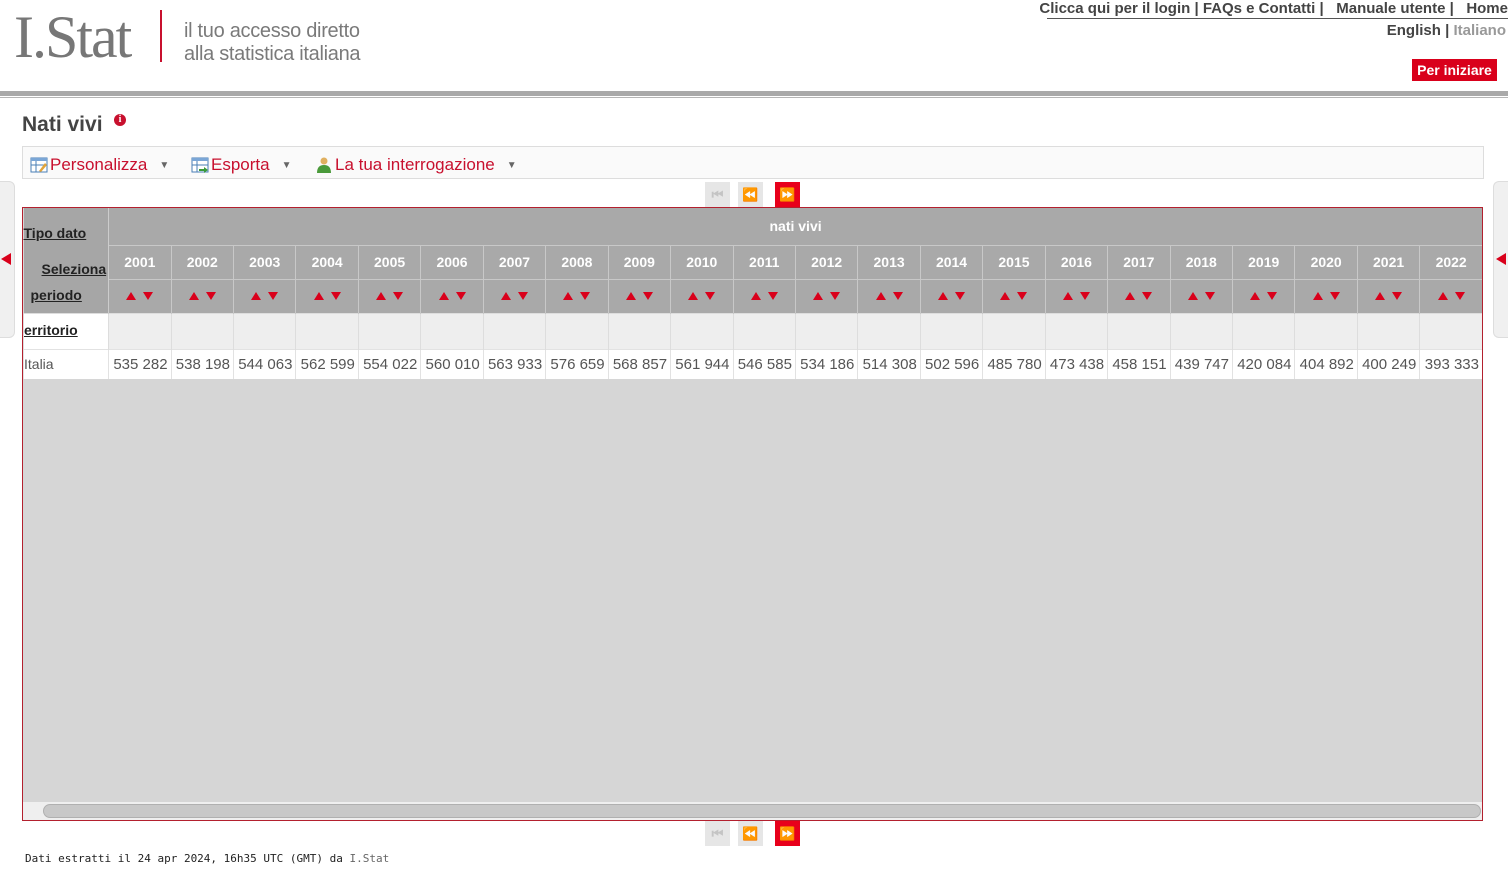 This screenshot has height=877, width=1508. I want to click on lang-italiano: Italiano, so click(1479, 30).